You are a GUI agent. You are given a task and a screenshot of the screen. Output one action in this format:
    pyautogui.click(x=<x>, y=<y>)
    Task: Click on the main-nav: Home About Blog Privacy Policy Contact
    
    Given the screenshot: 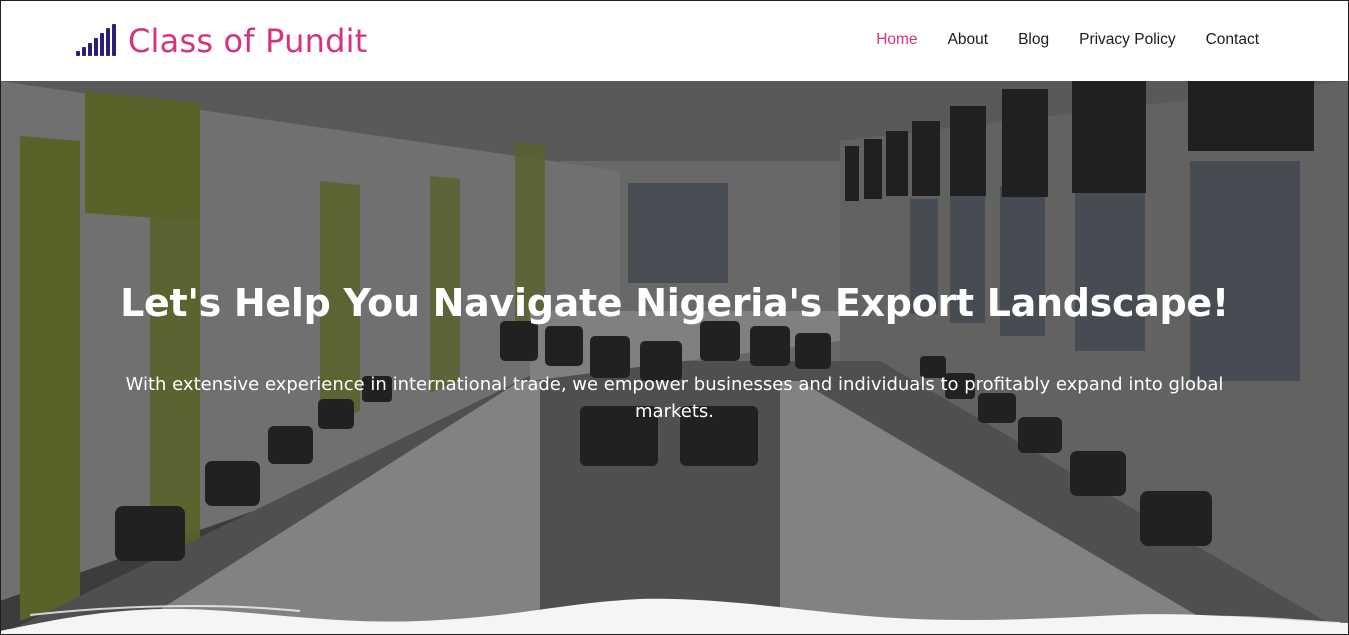 What is the action you would take?
    pyautogui.click(x=1067, y=40)
    